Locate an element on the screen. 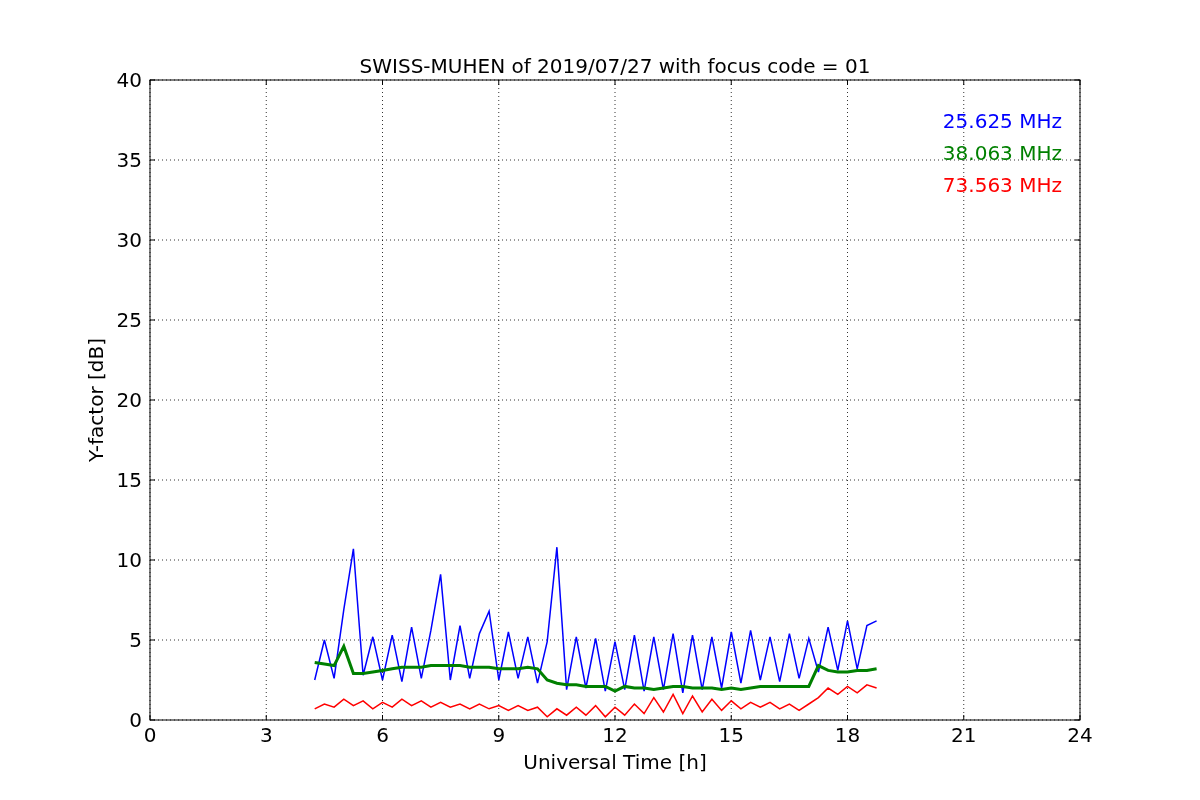 Image resolution: width=1200 pixels, height=800 pixels. x-tick-label: 3 is located at coordinates (266, 735).